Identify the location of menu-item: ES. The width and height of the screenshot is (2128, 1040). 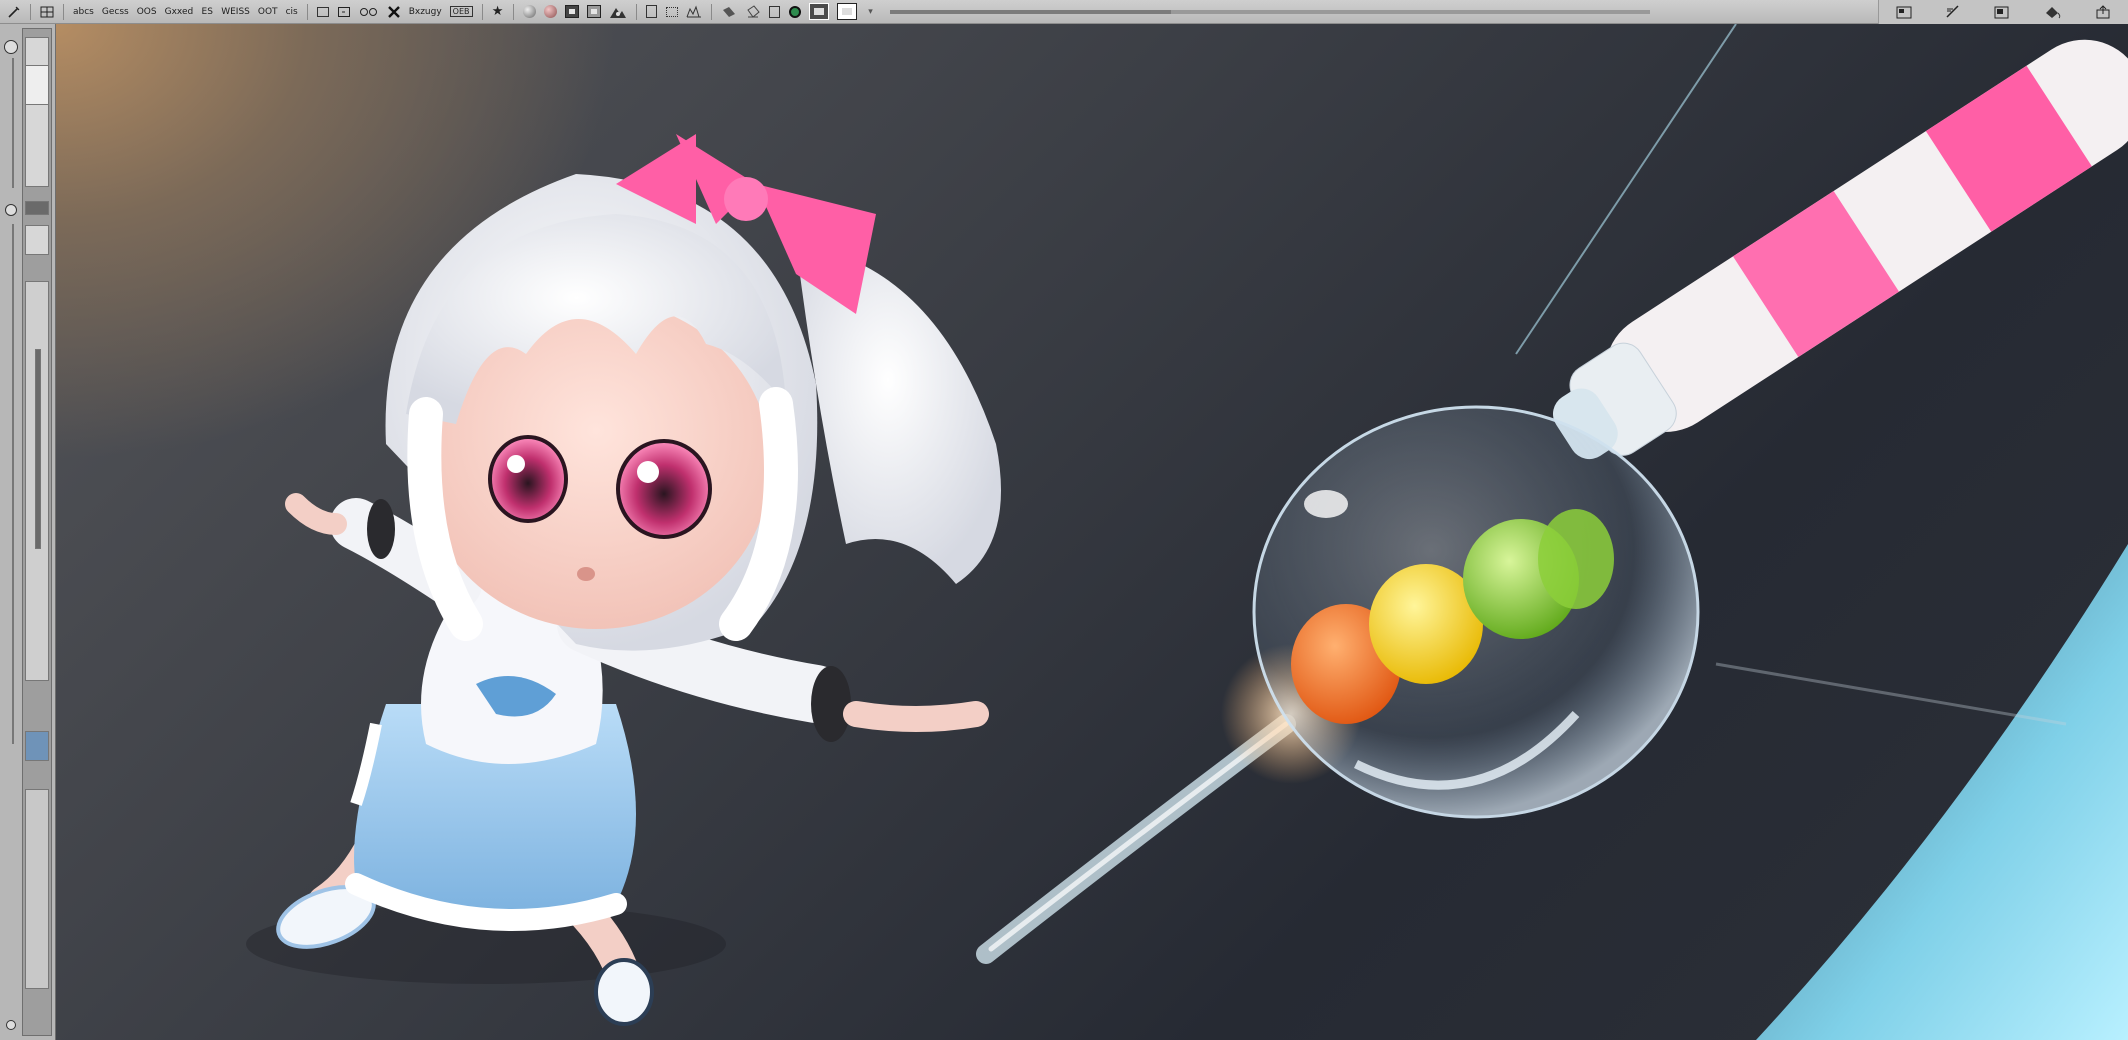
(207, 12).